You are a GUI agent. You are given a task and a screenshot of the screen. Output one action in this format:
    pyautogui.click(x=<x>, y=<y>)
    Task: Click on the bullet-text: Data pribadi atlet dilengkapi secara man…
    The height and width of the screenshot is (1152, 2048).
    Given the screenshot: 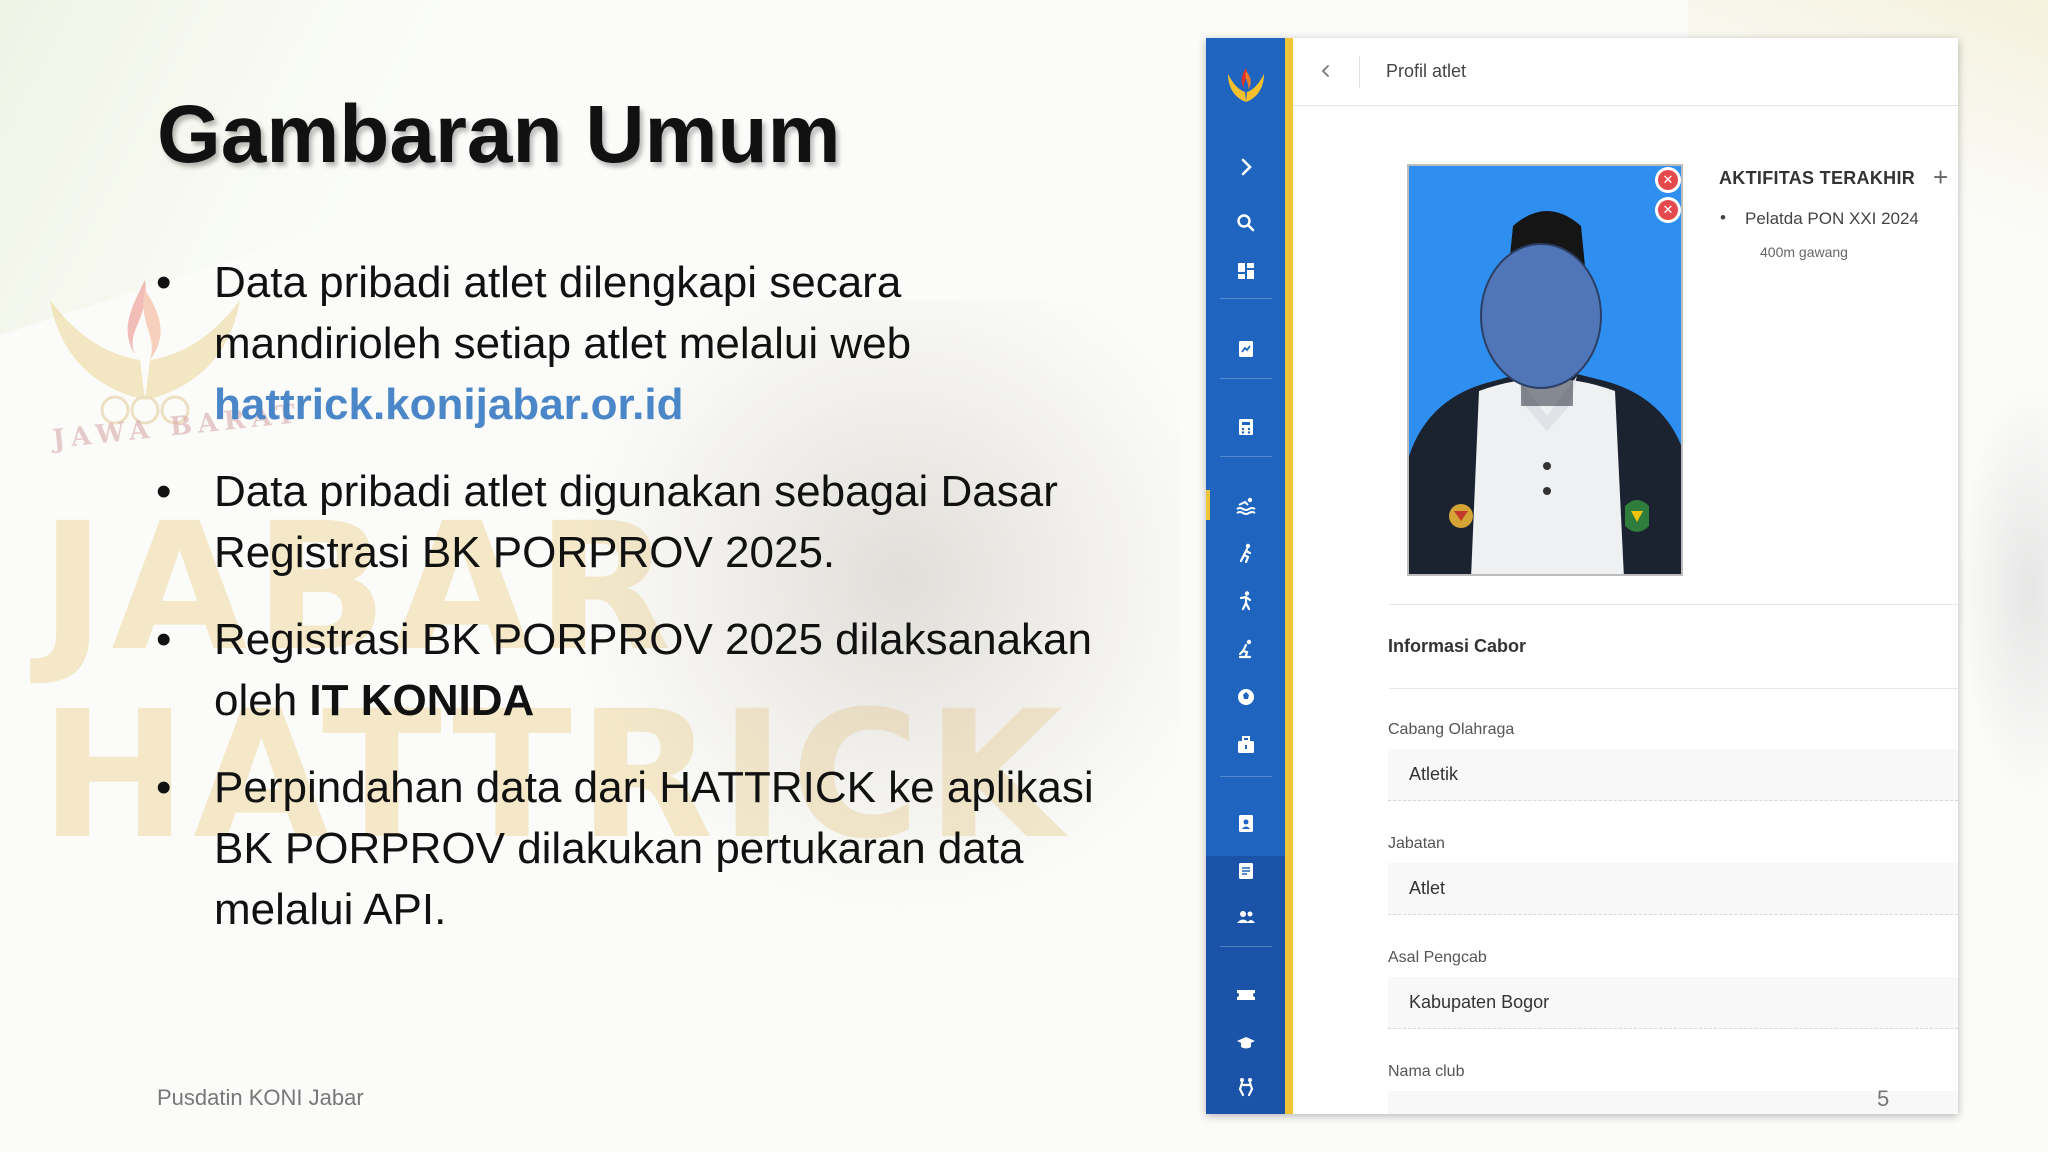 What is the action you would take?
    pyautogui.click(x=563, y=313)
    